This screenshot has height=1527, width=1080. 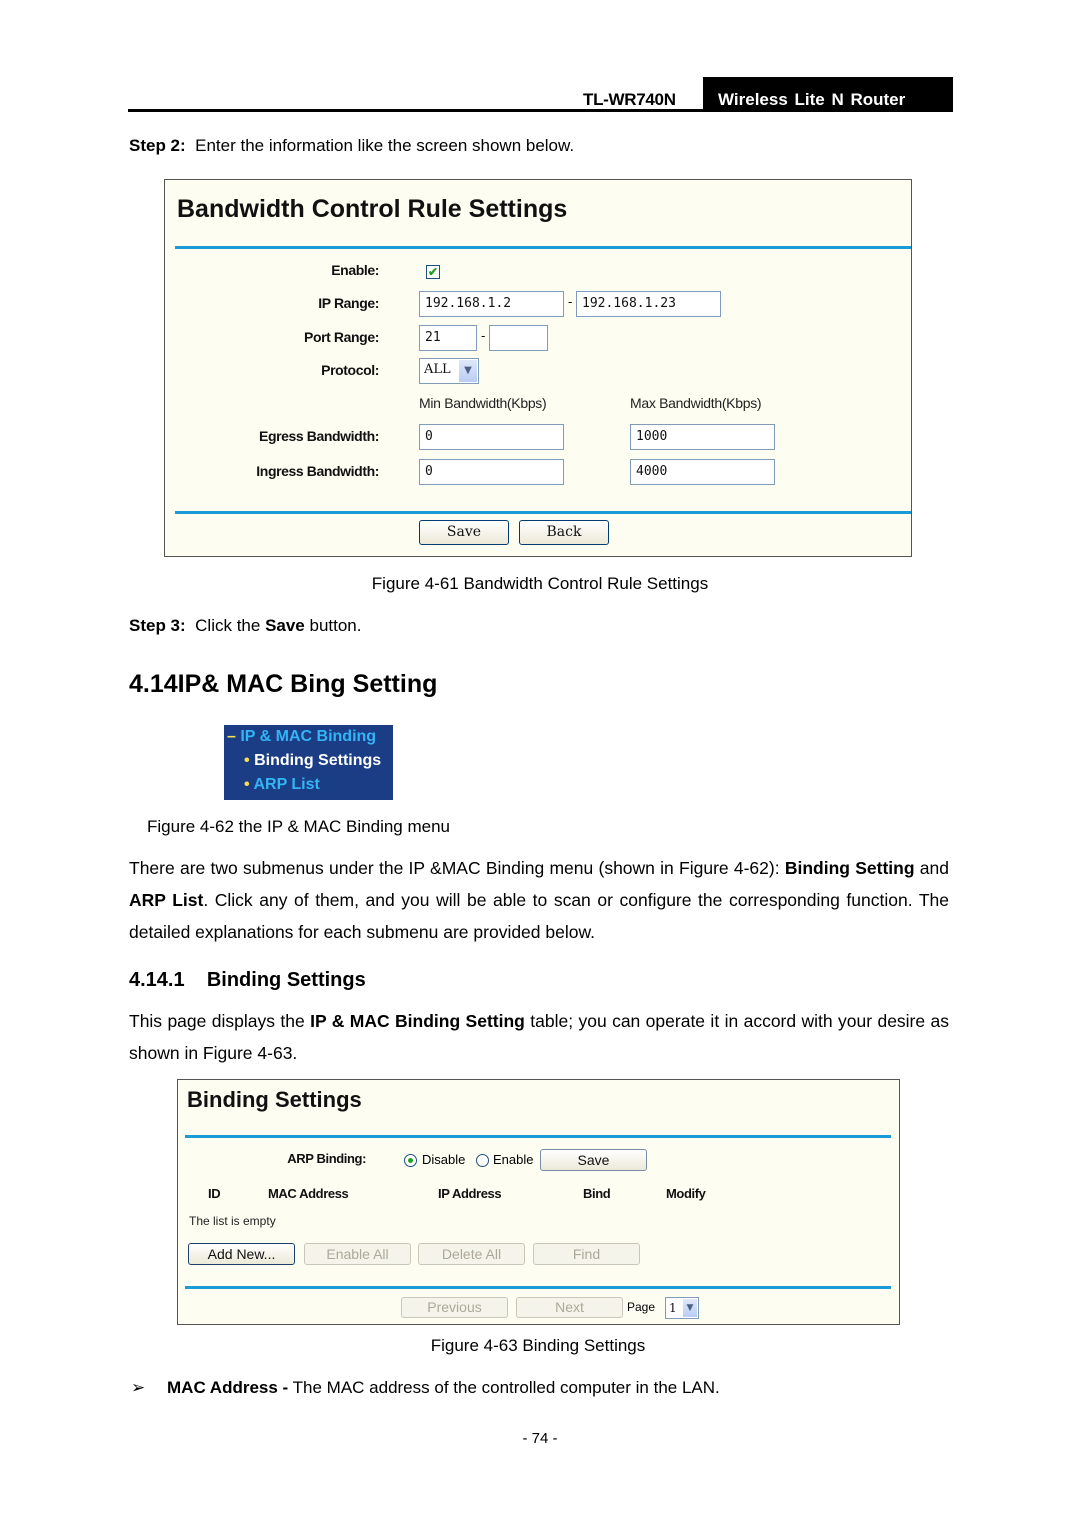 What do you see at coordinates (355, 270) in the screenshot?
I see `enable-label: Enable:` at bounding box center [355, 270].